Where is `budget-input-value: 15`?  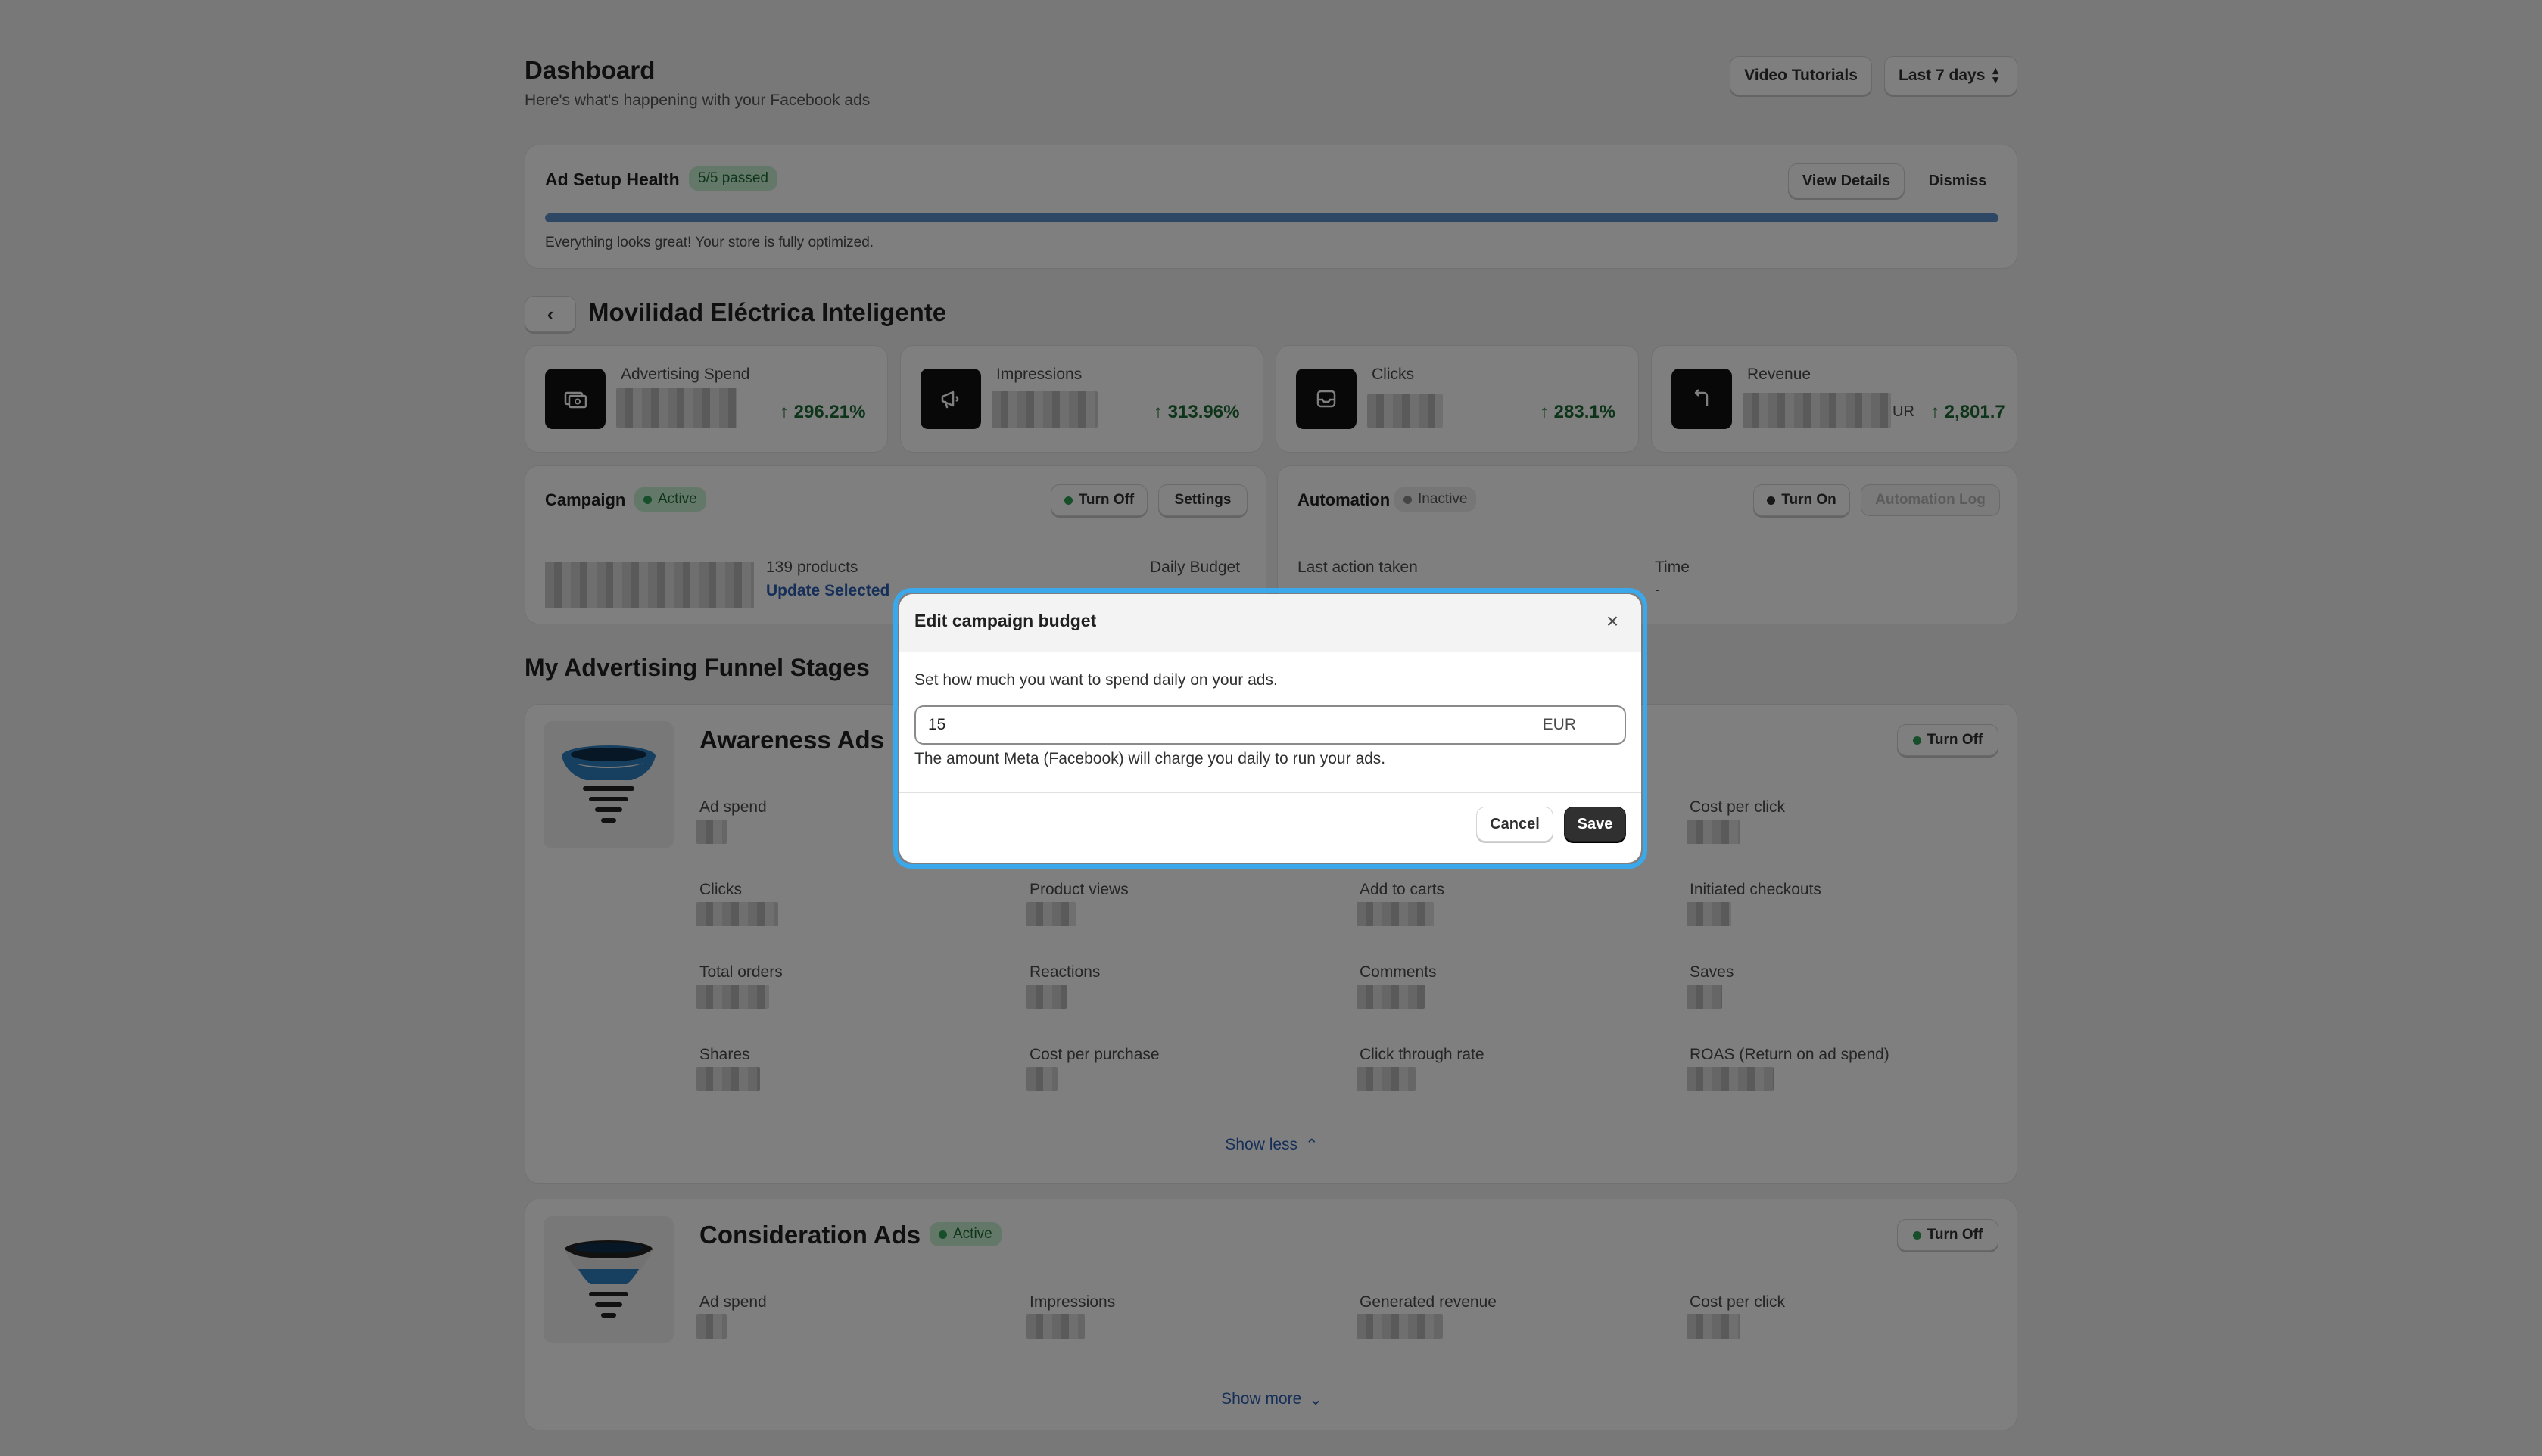
budget-input-value: 15 is located at coordinates (937, 724).